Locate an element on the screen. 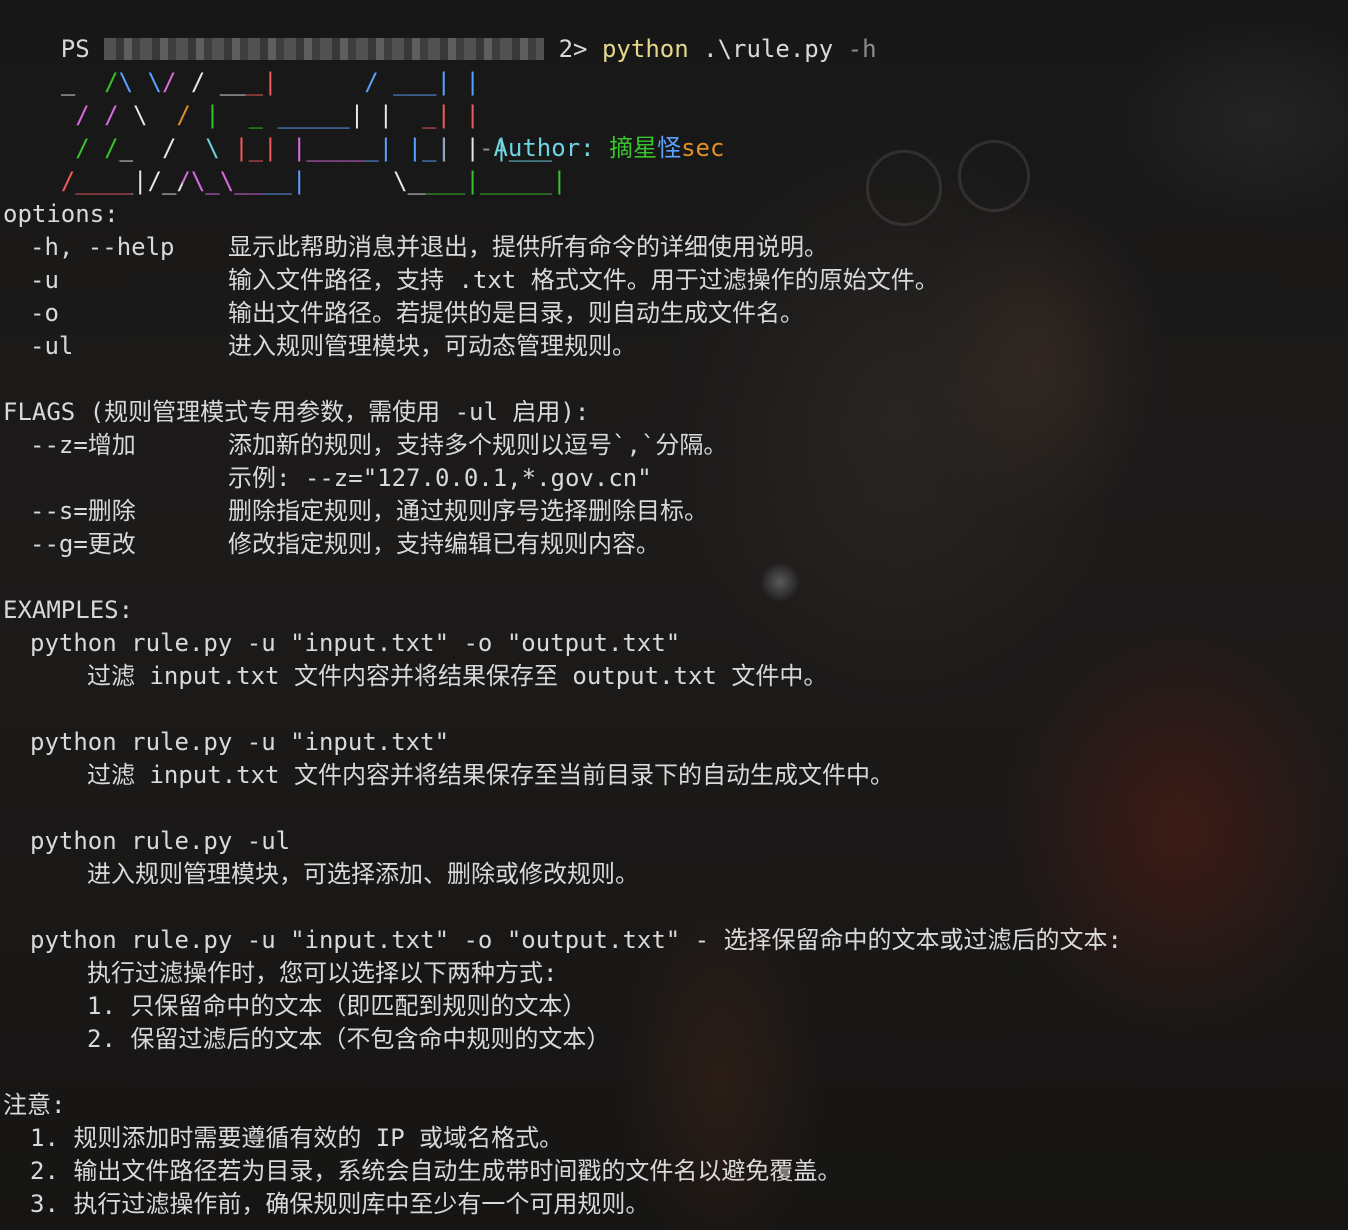  author-name-char-3: 怪 is located at coordinates (669, 148).